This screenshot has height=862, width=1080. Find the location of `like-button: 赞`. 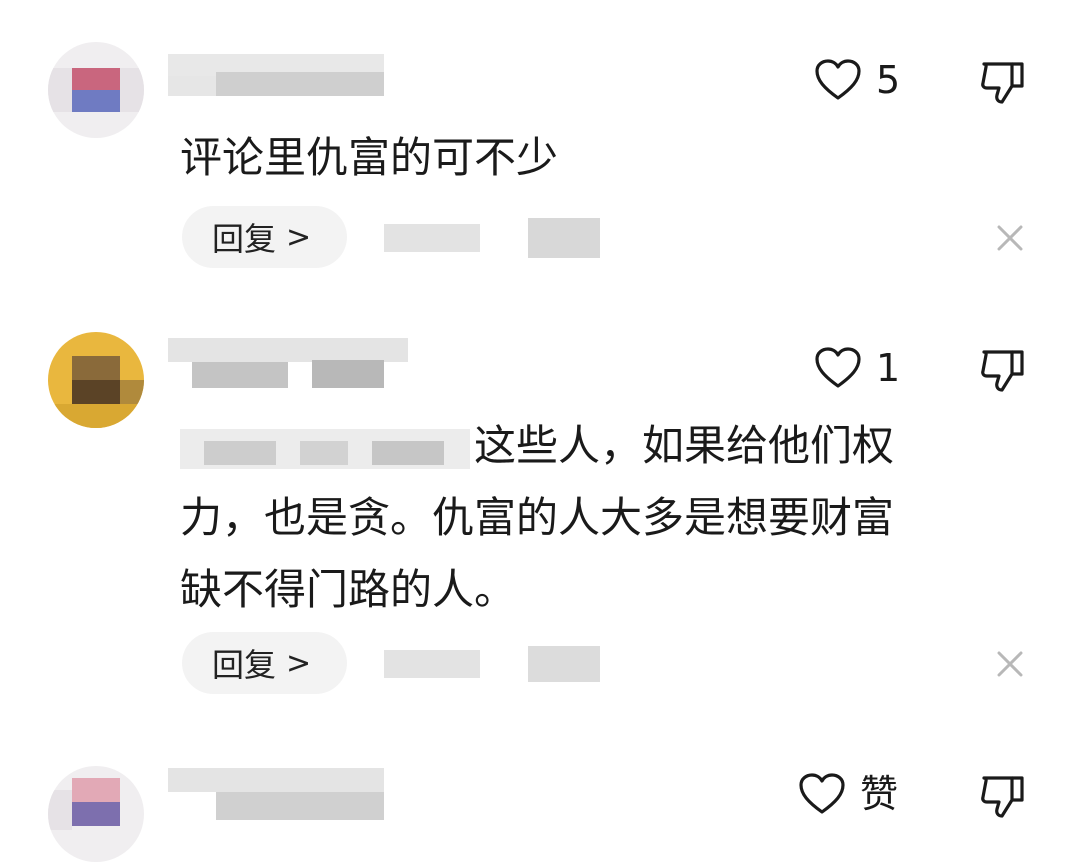

like-button: 赞 is located at coordinates (848, 794).